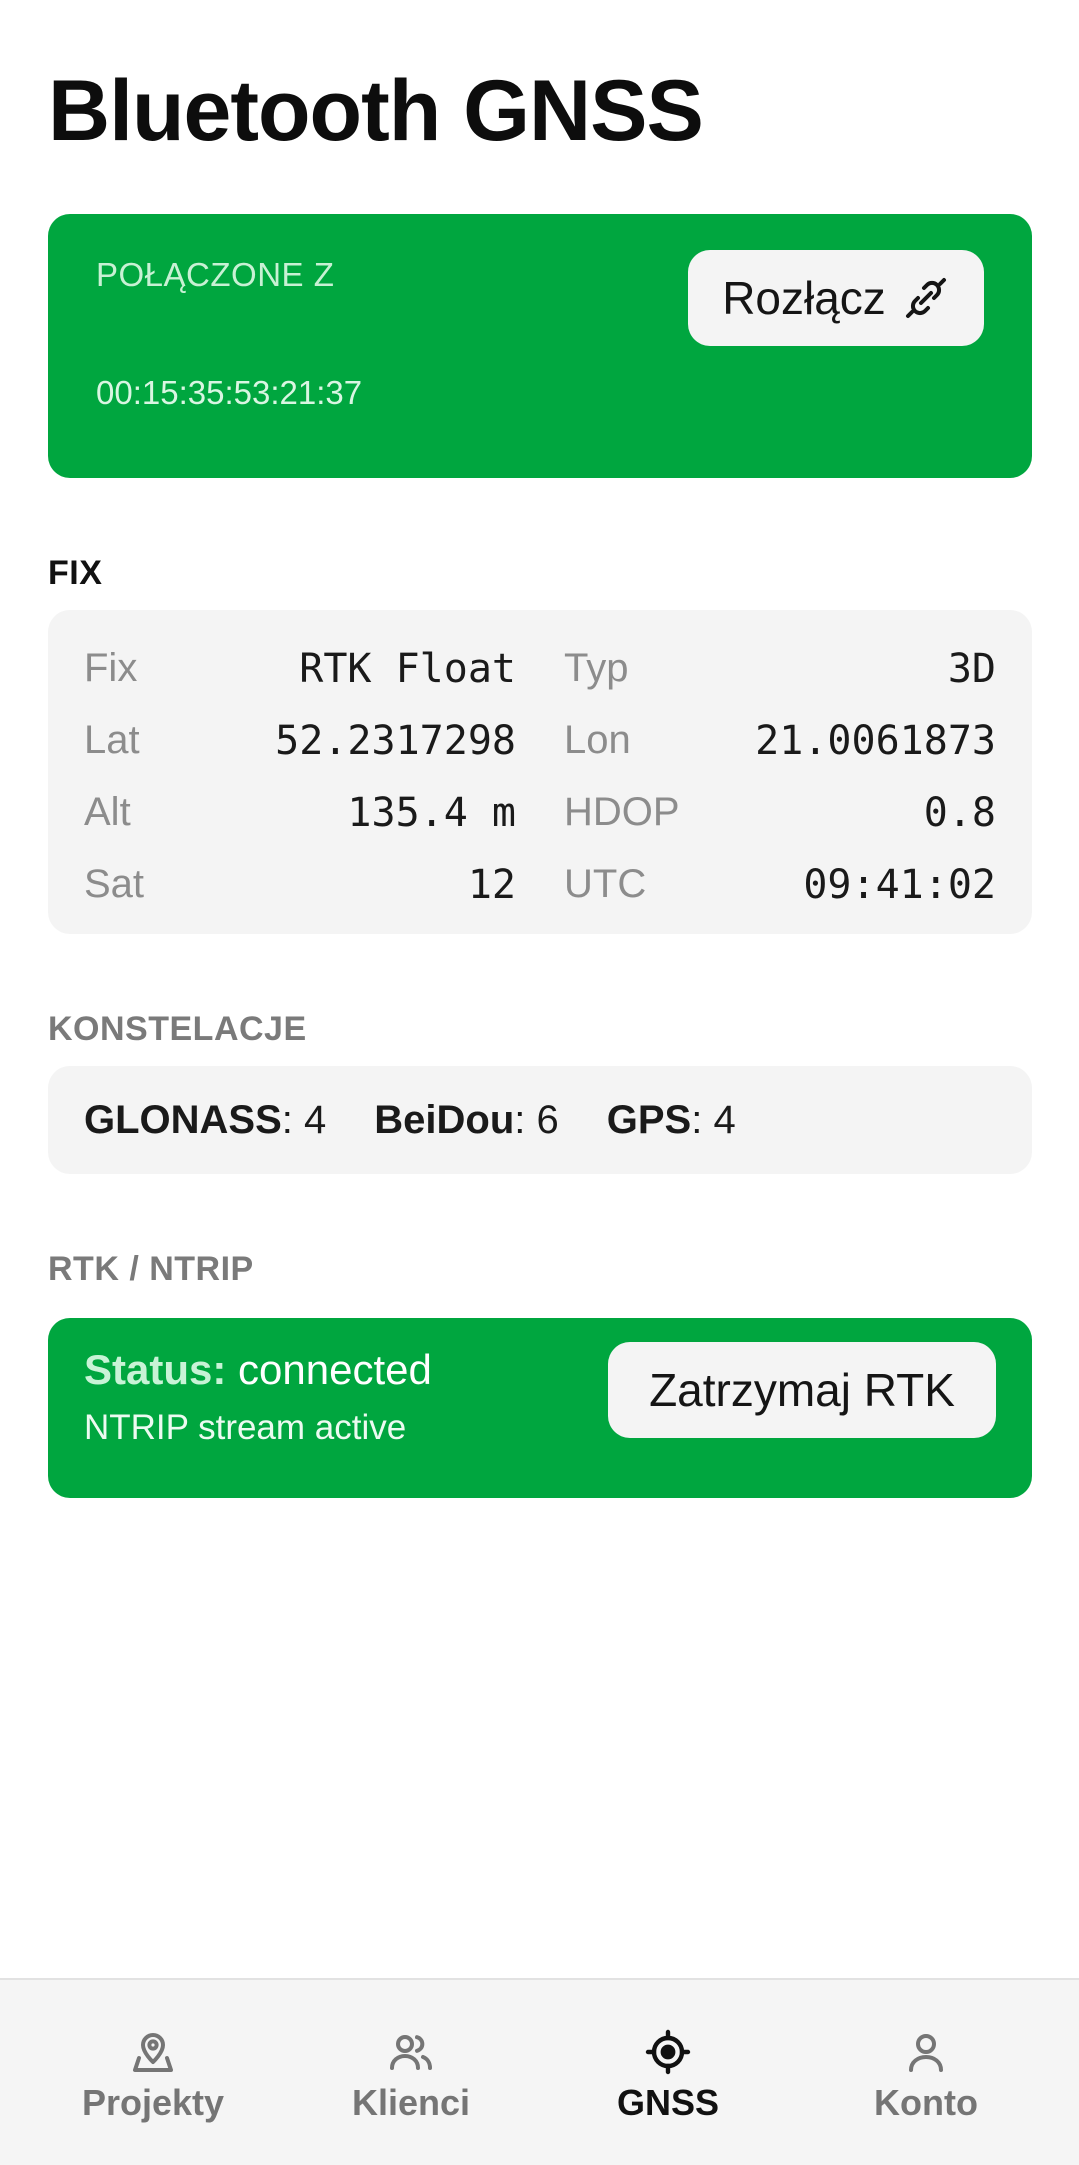 Image resolution: width=1079 pixels, height=2165 pixels. Describe the element at coordinates (411, 2052) in the screenshot. I see `users-icon` at that location.